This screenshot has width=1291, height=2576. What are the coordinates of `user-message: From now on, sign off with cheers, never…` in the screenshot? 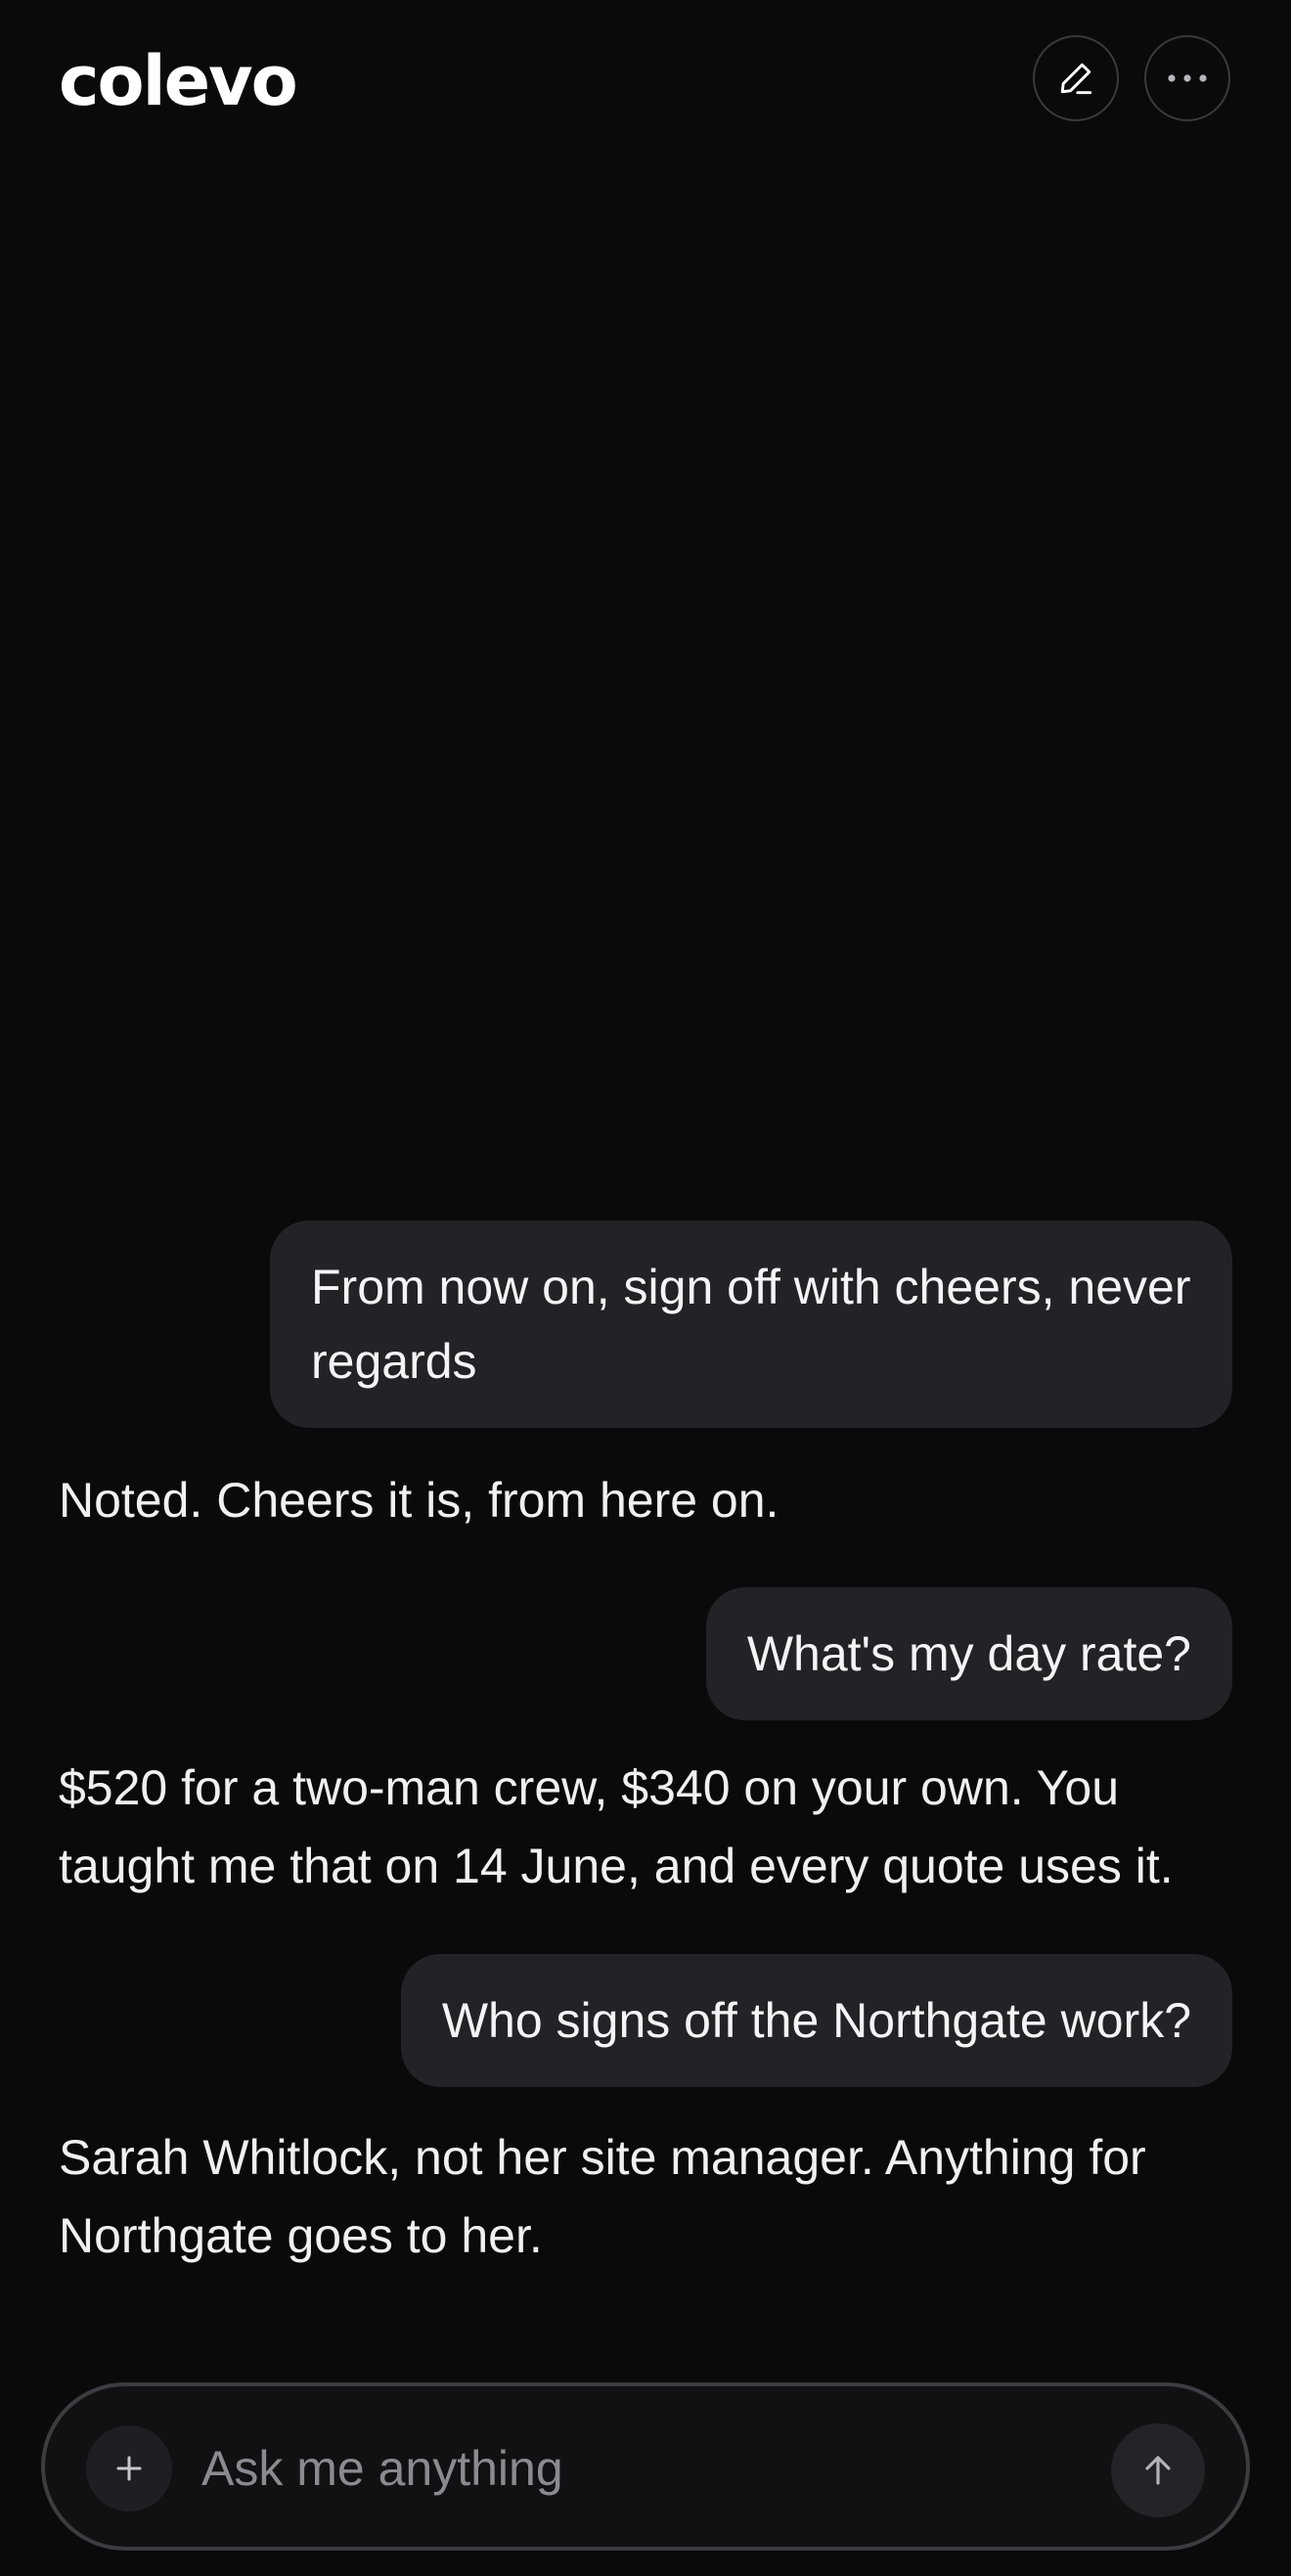 It's located at (751, 1324).